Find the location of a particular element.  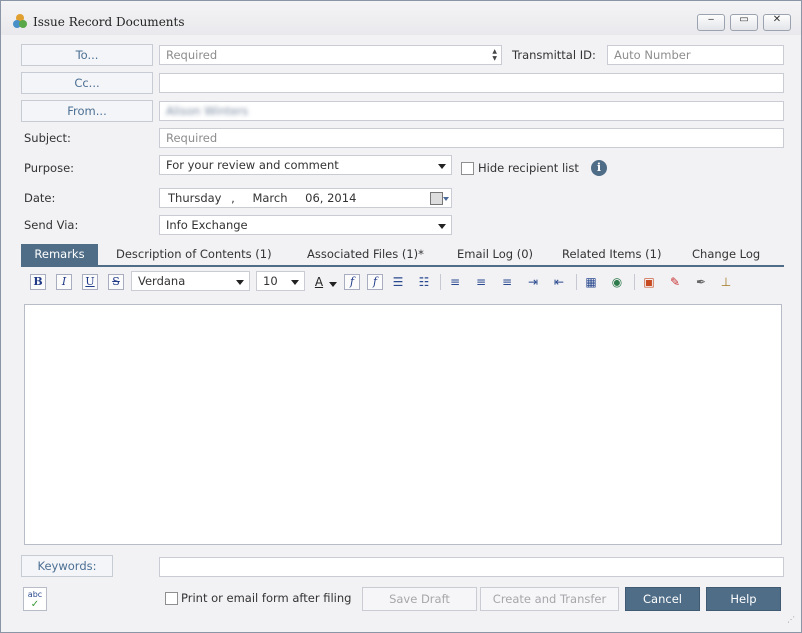

purpose-select: For your review and comment is located at coordinates (305, 165).